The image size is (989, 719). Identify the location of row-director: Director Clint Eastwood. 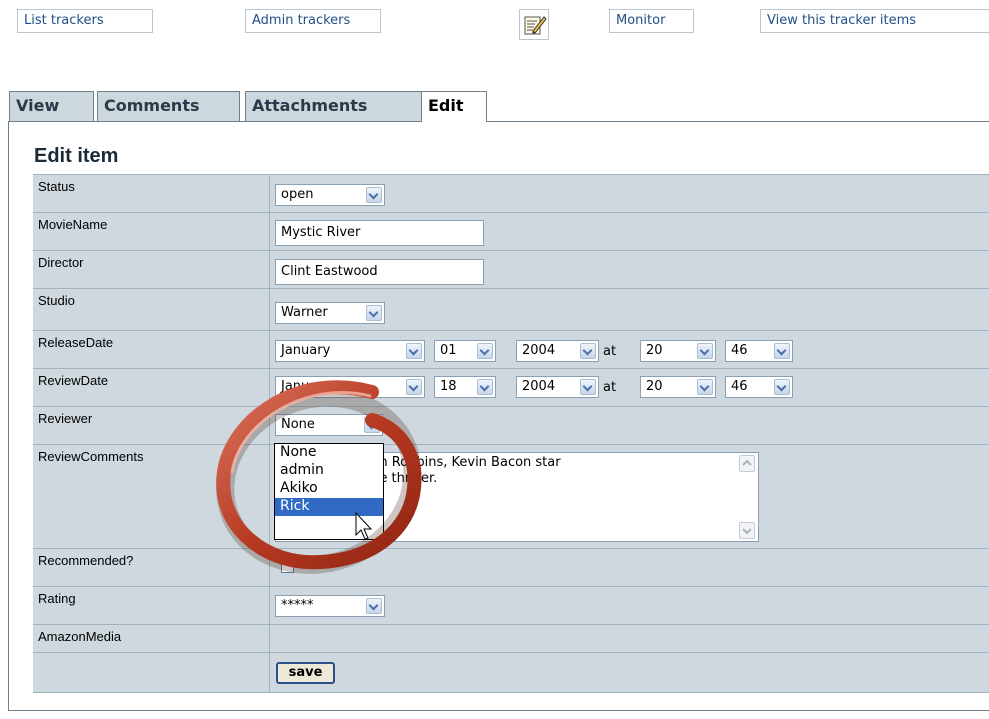
(511, 269).